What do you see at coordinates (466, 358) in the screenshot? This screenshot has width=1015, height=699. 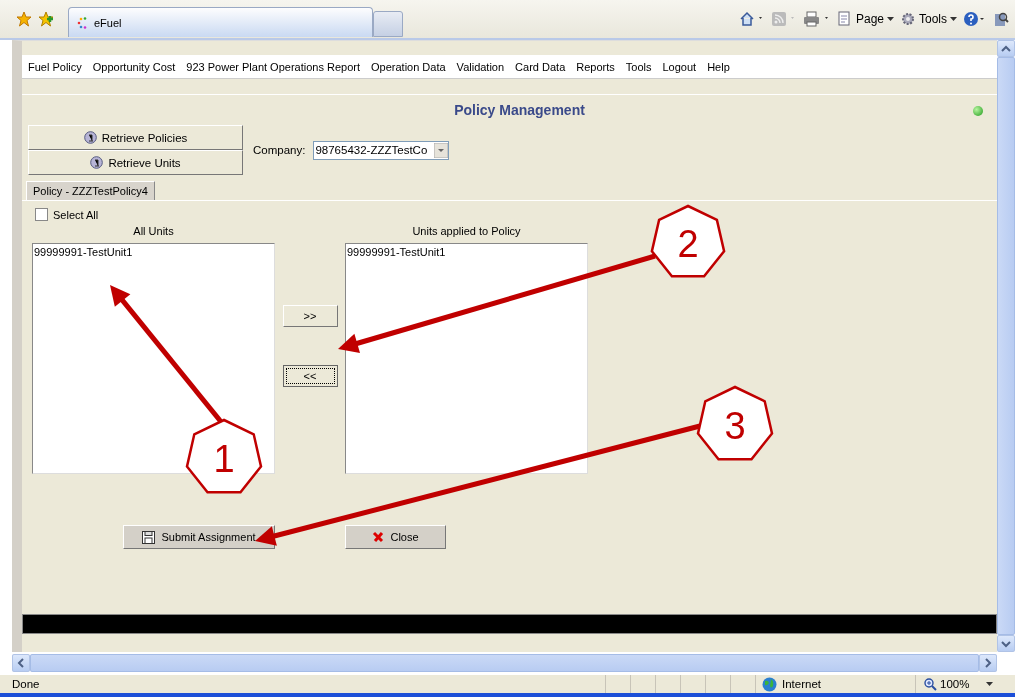 I see `unit-list: 99999991-TestUnit1` at bounding box center [466, 358].